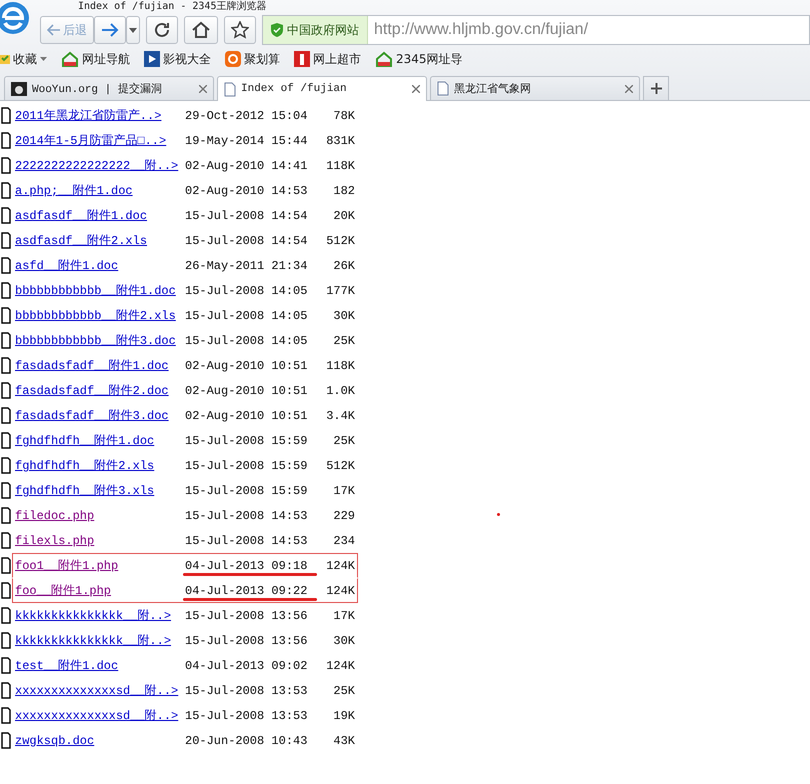 Image resolution: width=810 pixels, height=784 pixels. I want to click on file-link: fghdfhdfh__附件2.xls, so click(100, 465).